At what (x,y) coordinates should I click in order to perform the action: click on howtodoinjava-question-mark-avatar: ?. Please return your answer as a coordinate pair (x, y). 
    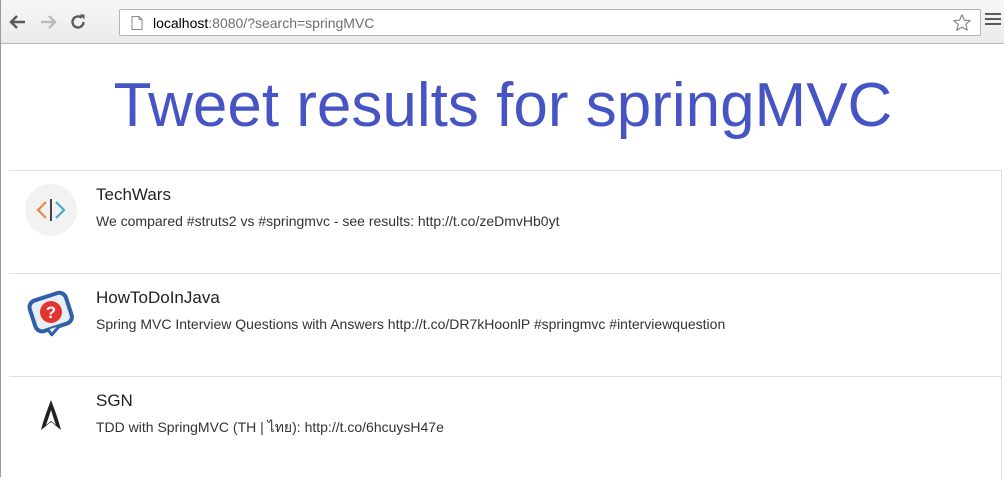
    Looking at the image, I should click on (50, 313).